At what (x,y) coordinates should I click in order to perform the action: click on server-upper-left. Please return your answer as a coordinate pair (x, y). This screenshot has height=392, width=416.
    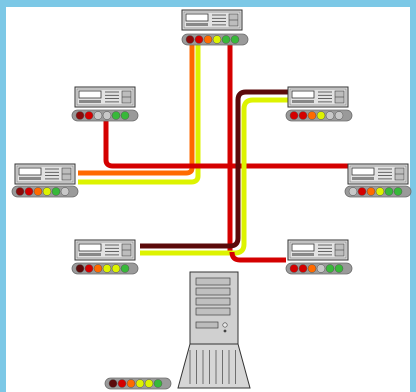
    Looking at the image, I should click on (105, 104).